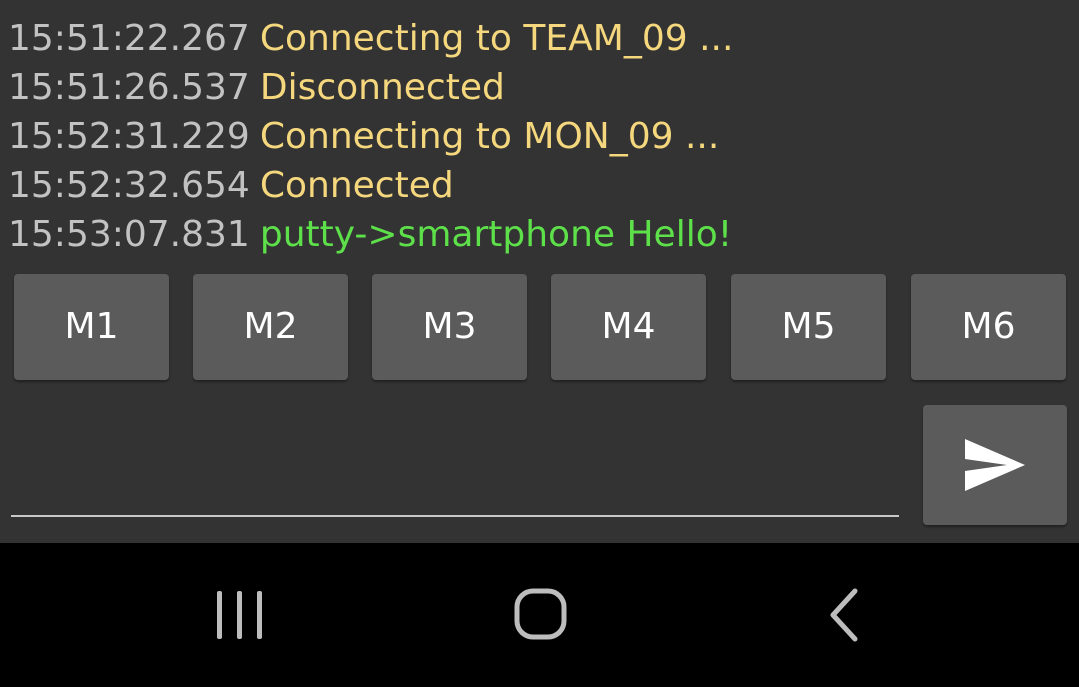  I want to click on send-button, so click(995, 465).